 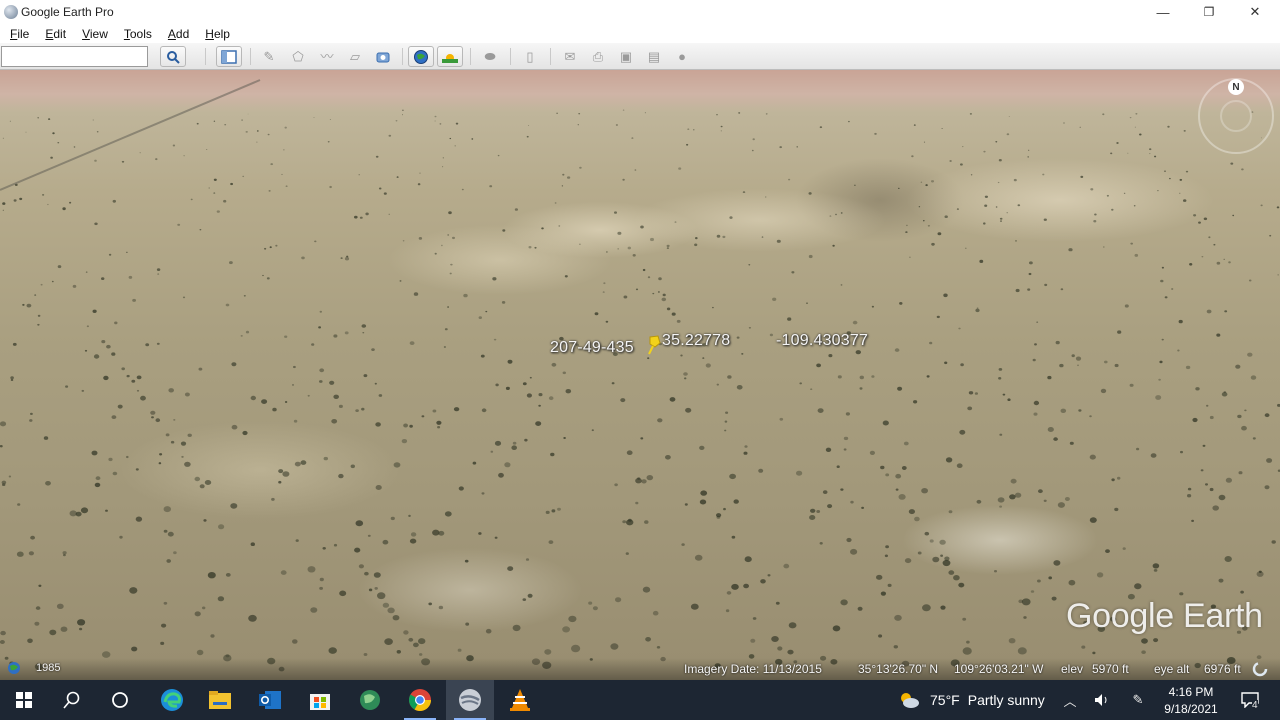 I want to click on menu-bar: File Edit View Tools Add Help, so click(x=640, y=33).